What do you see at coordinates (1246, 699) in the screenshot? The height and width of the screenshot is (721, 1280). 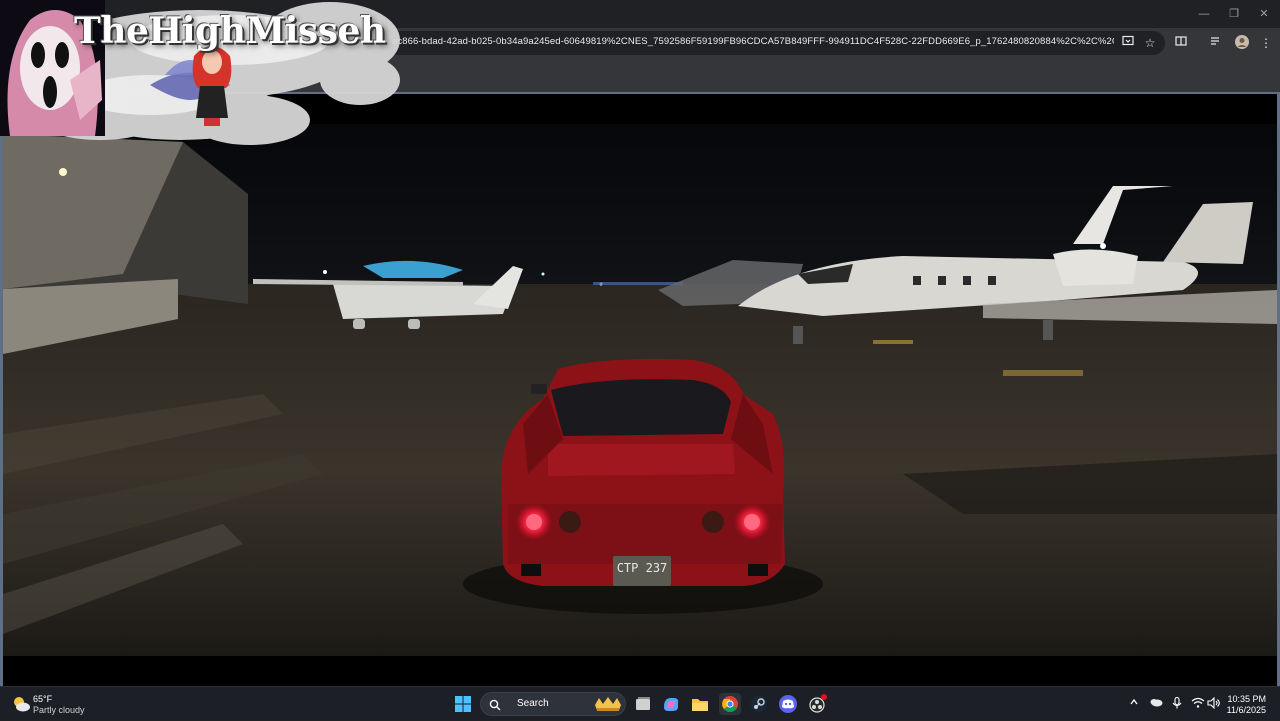 I see `clock-time: 10:35 PM` at bounding box center [1246, 699].